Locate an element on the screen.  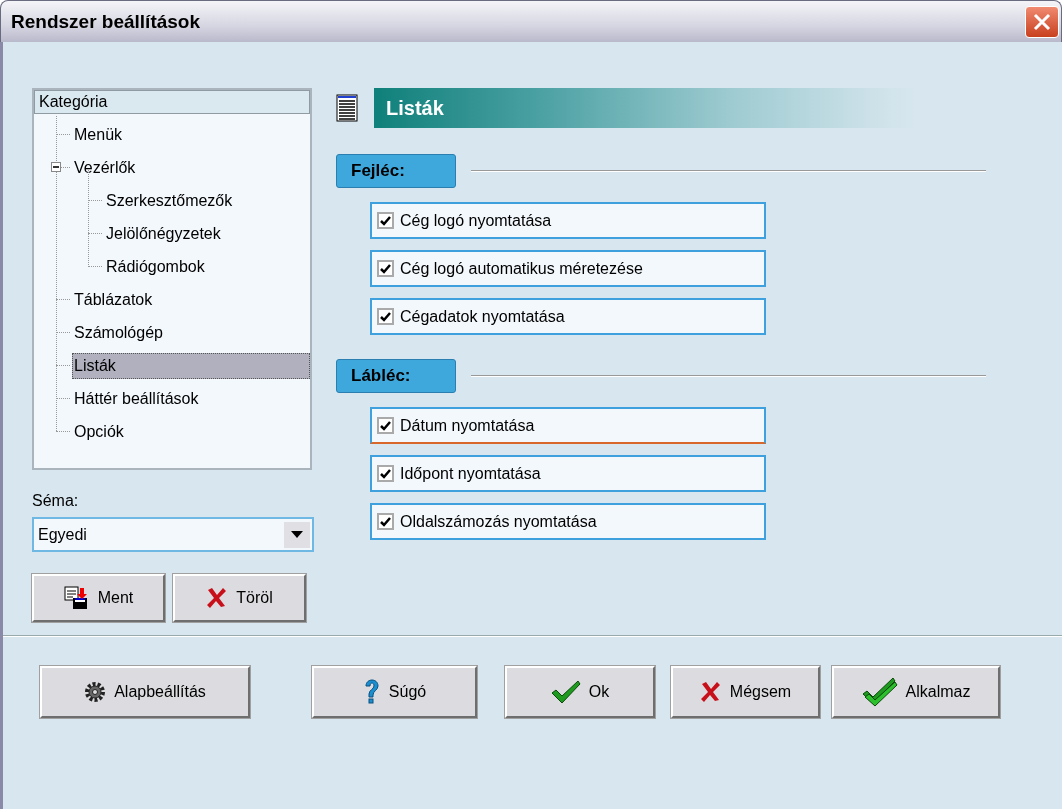
checkbox-row: Cég logó automatikus méretezése is located at coordinates (568, 268).